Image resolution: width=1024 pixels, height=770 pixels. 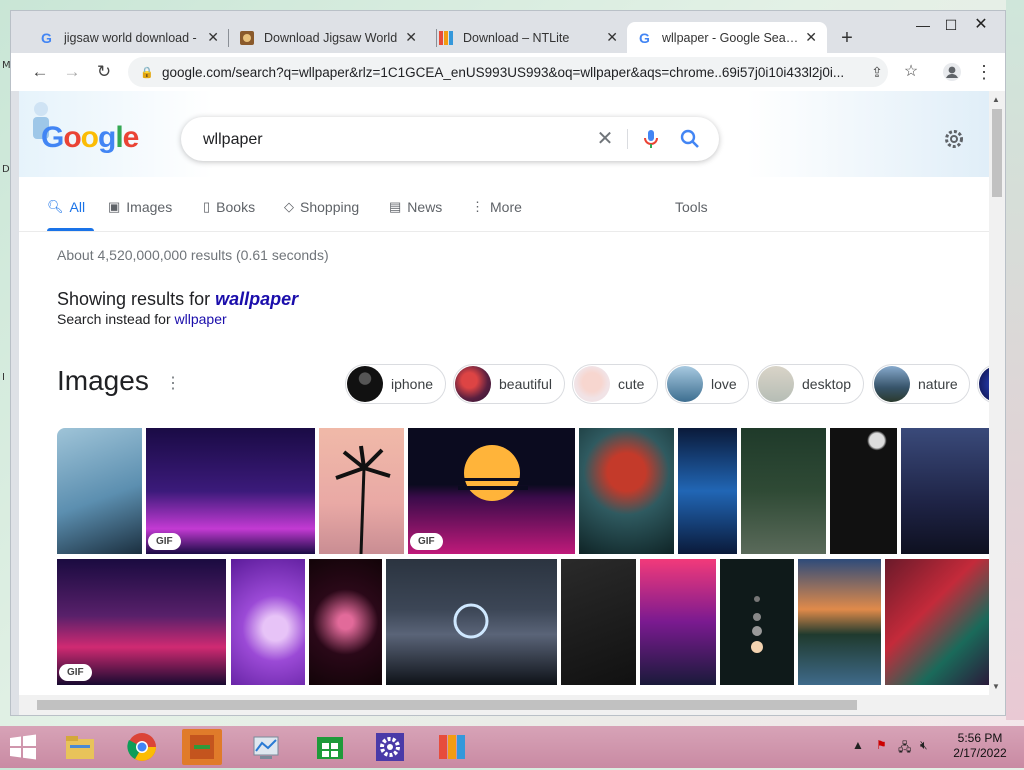 I want to click on maximize-button: ☐, so click(x=951, y=25).